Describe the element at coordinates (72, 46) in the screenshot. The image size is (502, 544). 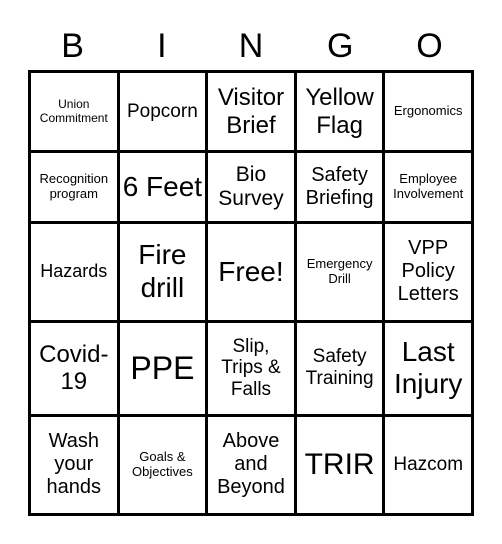
I see `header-letter-b: B` at that location.